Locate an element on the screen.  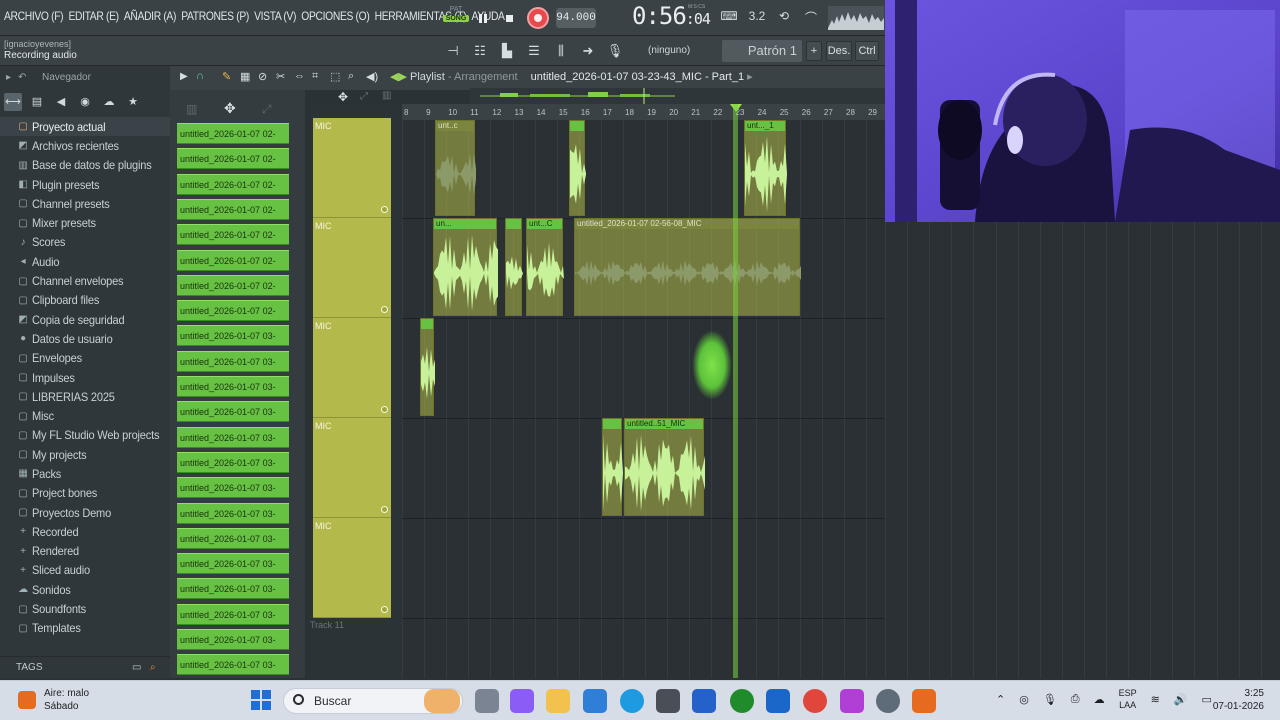
browser-item: ◂ Audio is located at coordinates (85, 261).